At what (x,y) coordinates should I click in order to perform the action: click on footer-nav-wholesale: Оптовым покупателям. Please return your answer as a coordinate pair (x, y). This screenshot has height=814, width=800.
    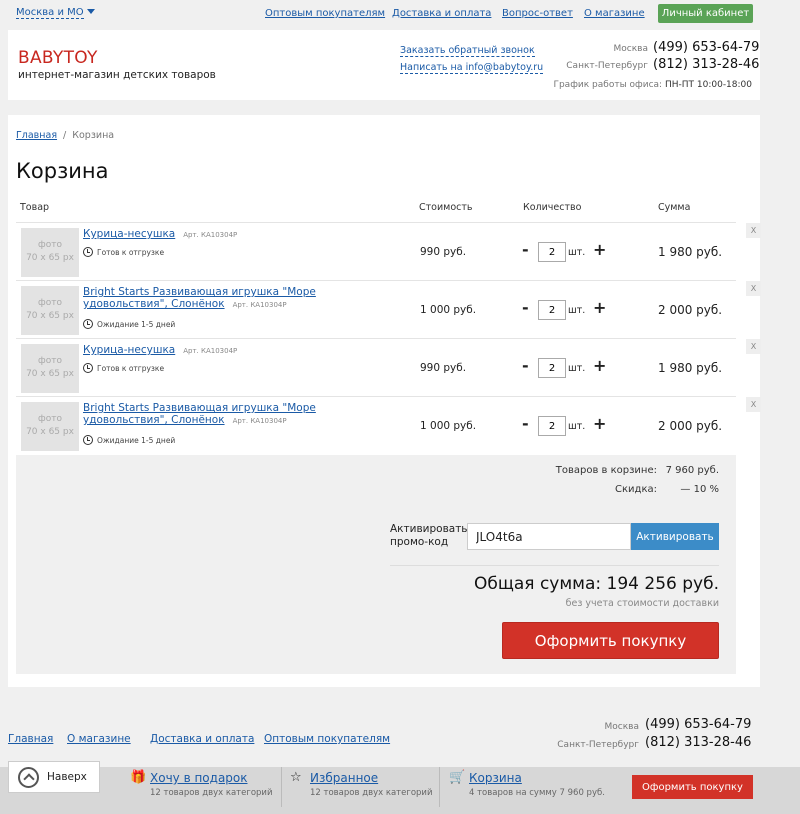
    Looking at the image, I should click on (327, 739).